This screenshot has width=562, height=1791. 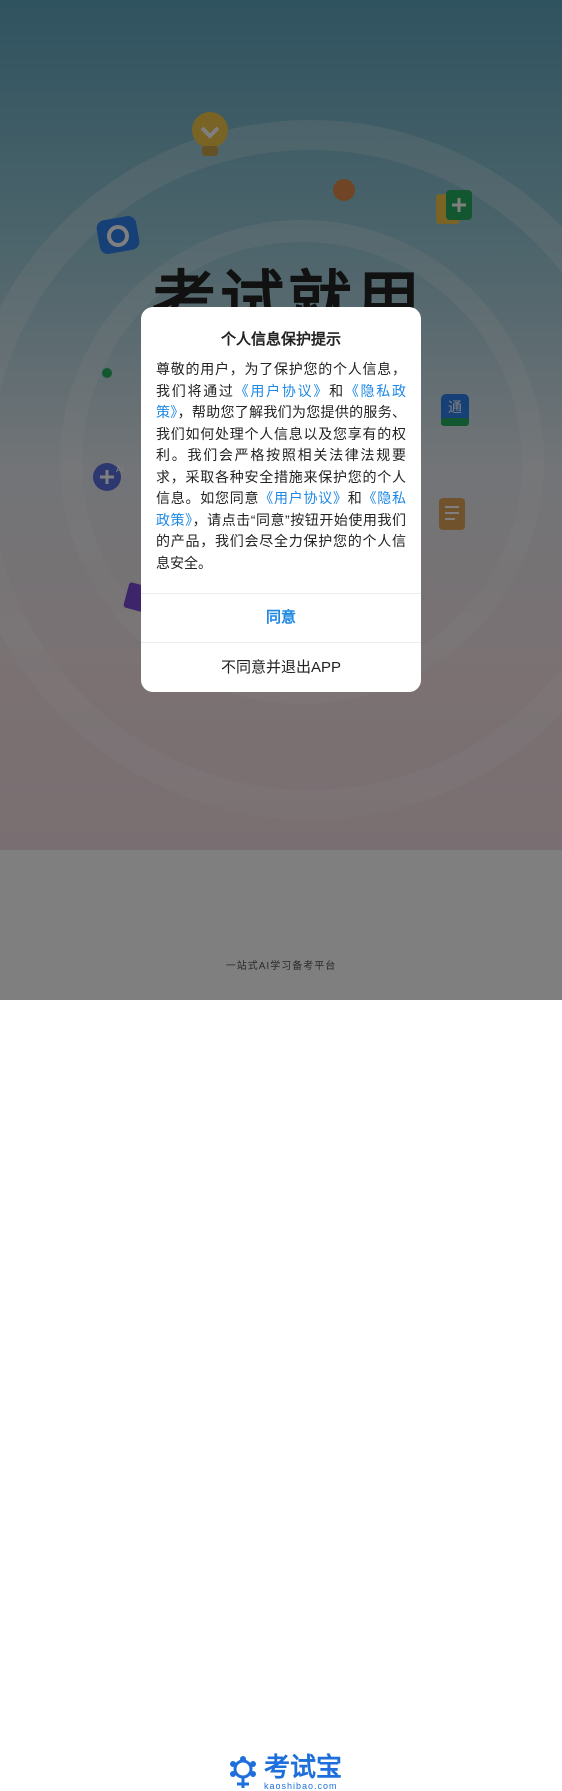 I want to click on agree-button: 同意, so click(x=281, y=618).